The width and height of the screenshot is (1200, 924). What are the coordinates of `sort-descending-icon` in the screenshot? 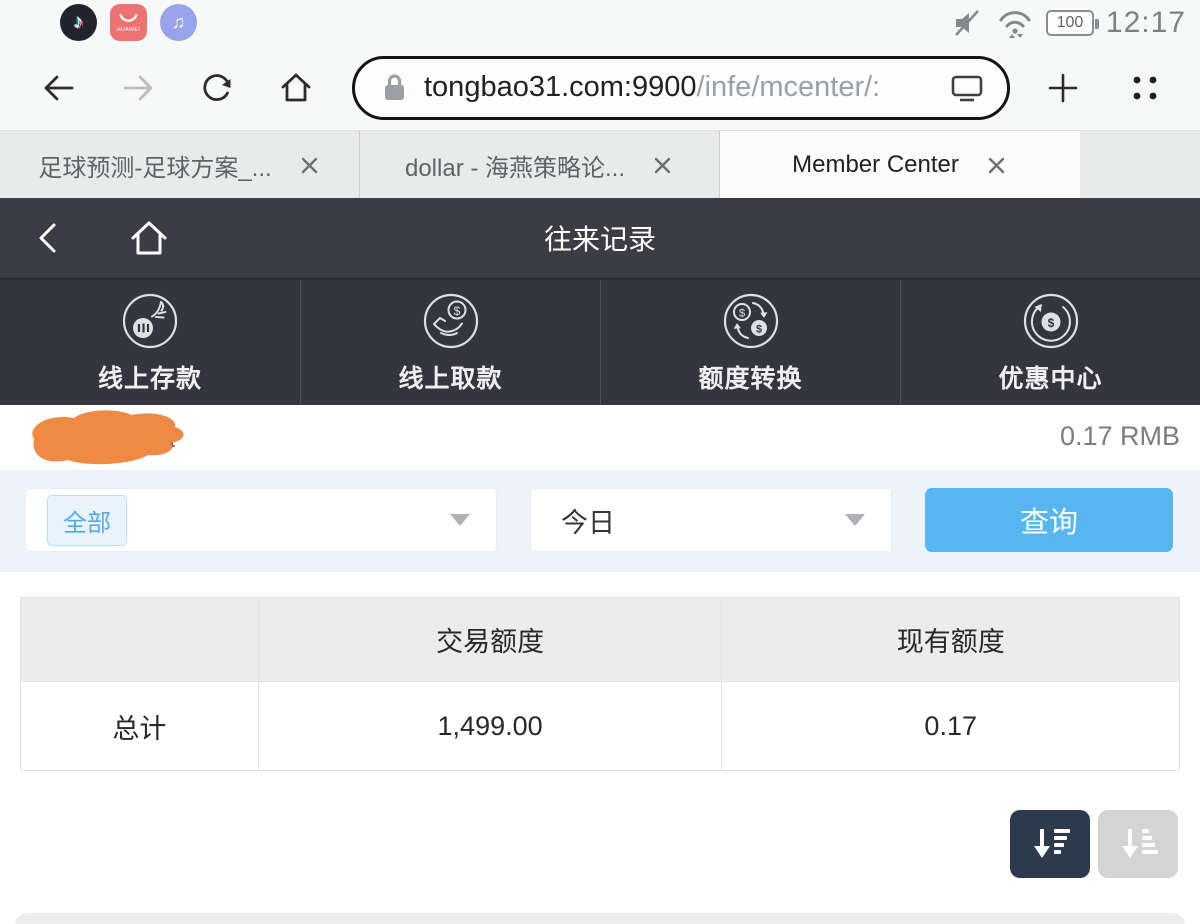 It's located at (1052, 843).